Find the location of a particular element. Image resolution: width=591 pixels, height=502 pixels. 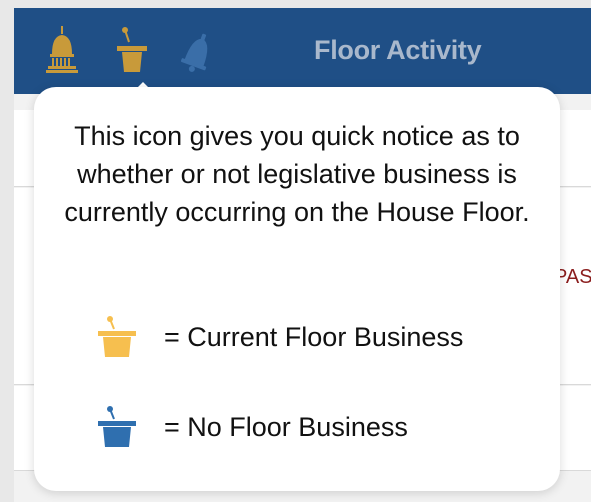

bell-icon is located at coordinates (198, 50).